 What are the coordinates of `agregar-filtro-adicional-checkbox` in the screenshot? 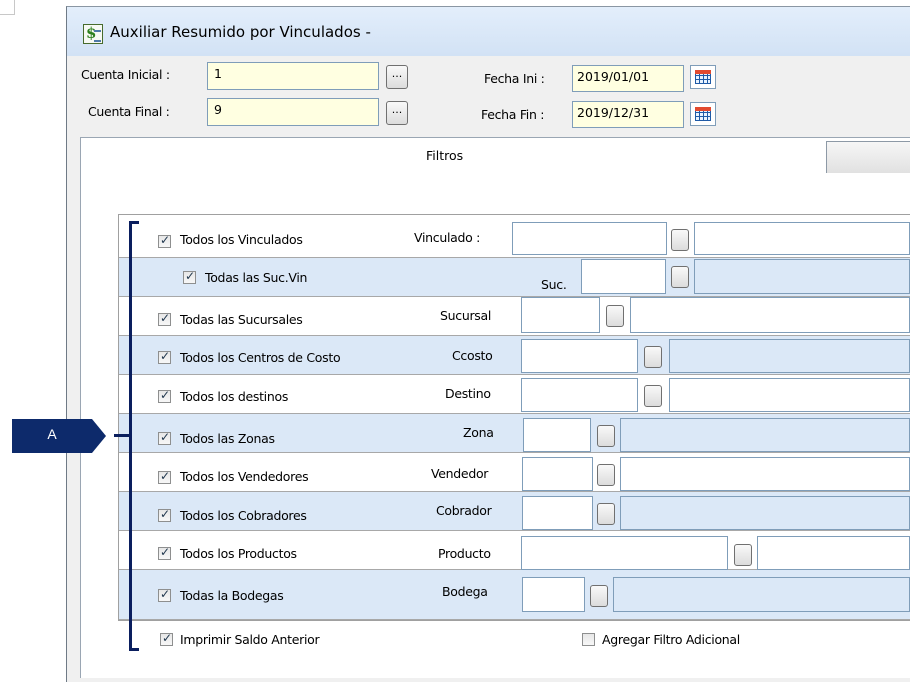 It's located at (588, 639).